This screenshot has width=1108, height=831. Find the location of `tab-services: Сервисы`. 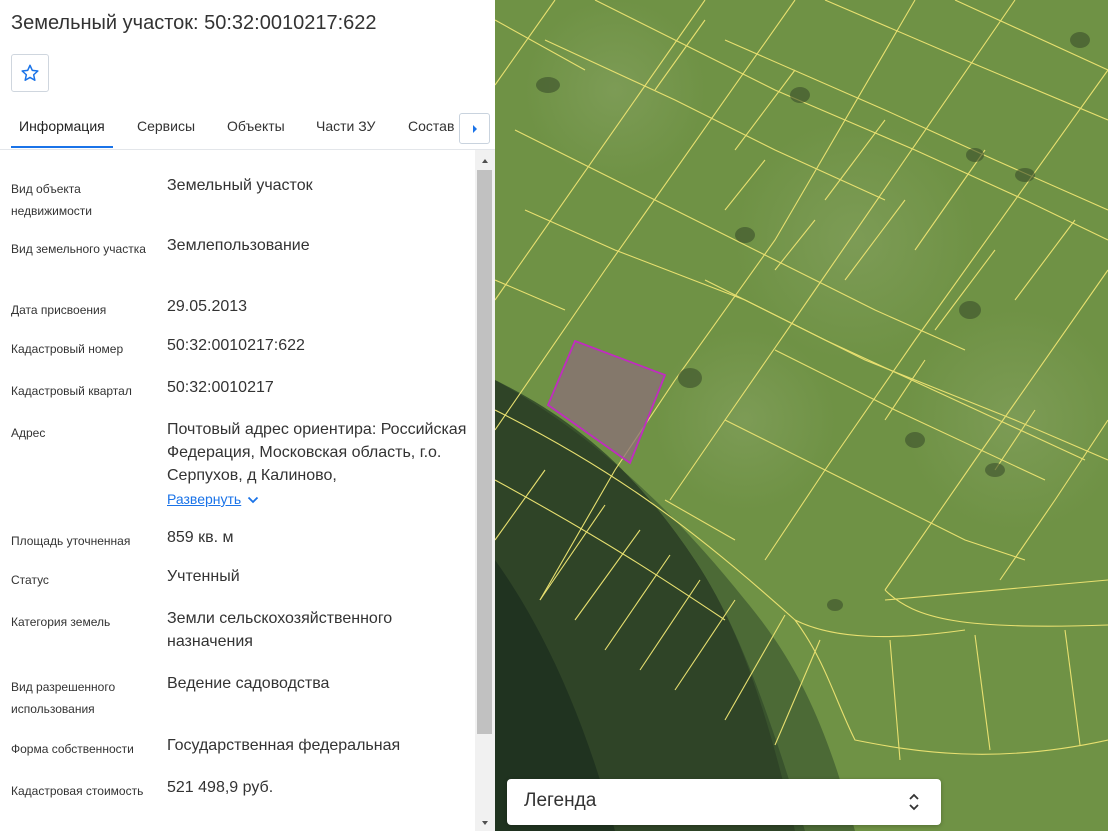

tab-services: Сервисы is located at coordinates (166, 126).